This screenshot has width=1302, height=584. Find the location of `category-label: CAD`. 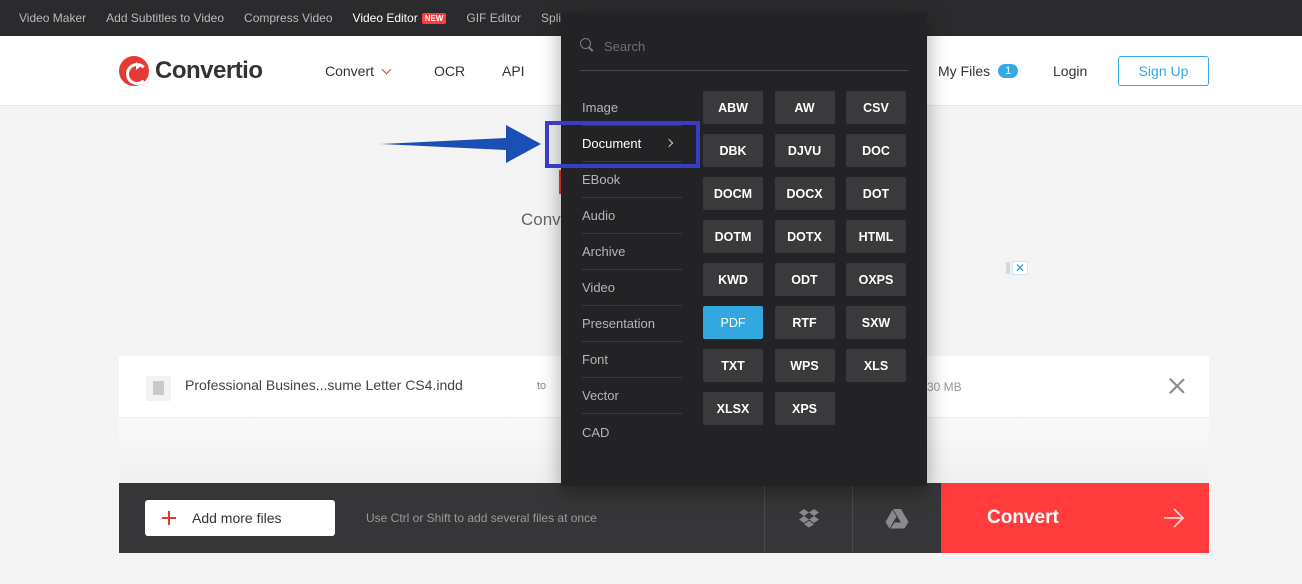

category-label: CAD is located at coordinates (596, 432).